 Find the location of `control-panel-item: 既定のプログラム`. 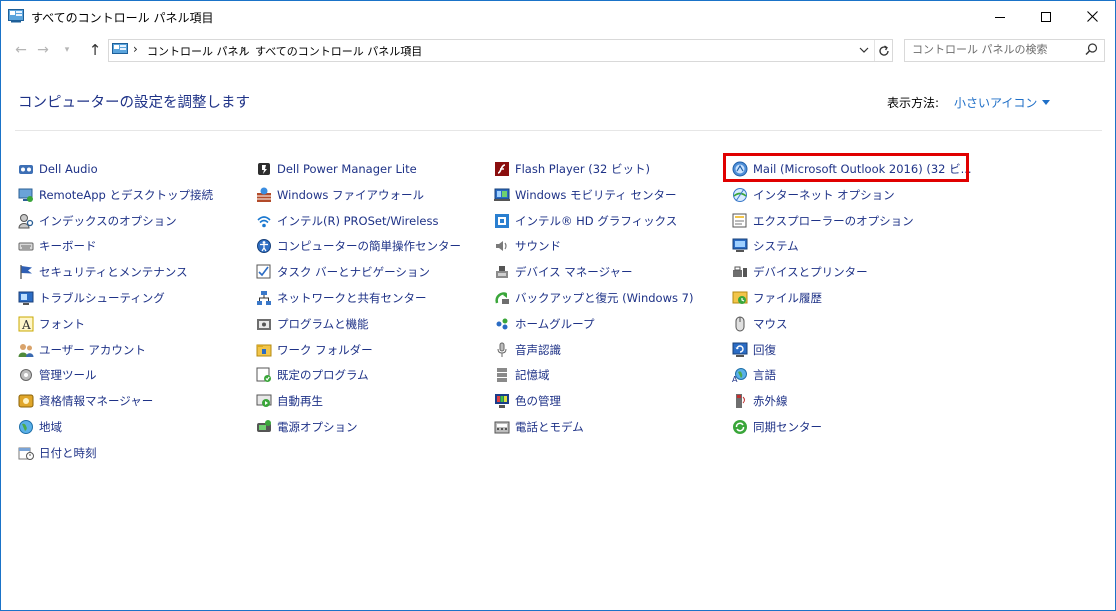

control-panel-item: 既定のプログラム is located at coordinates (312, 375).